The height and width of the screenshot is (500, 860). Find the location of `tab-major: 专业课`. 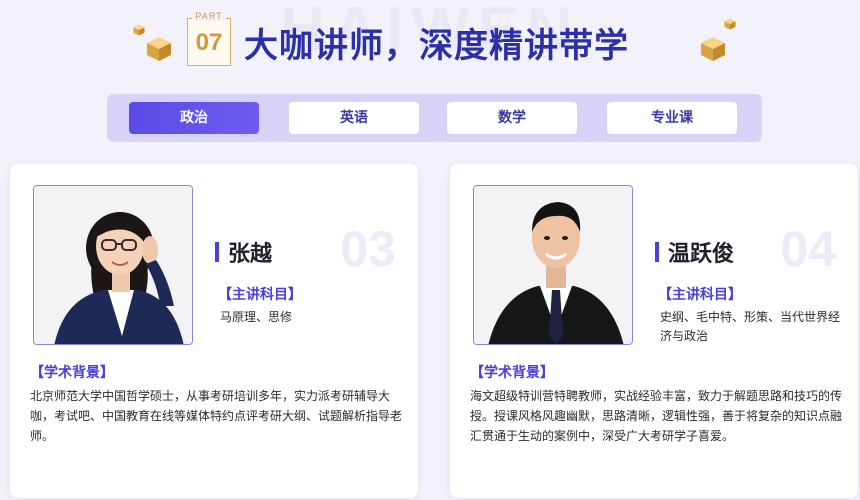

tab-major: 专业课 is located at coordinates (672, 118).